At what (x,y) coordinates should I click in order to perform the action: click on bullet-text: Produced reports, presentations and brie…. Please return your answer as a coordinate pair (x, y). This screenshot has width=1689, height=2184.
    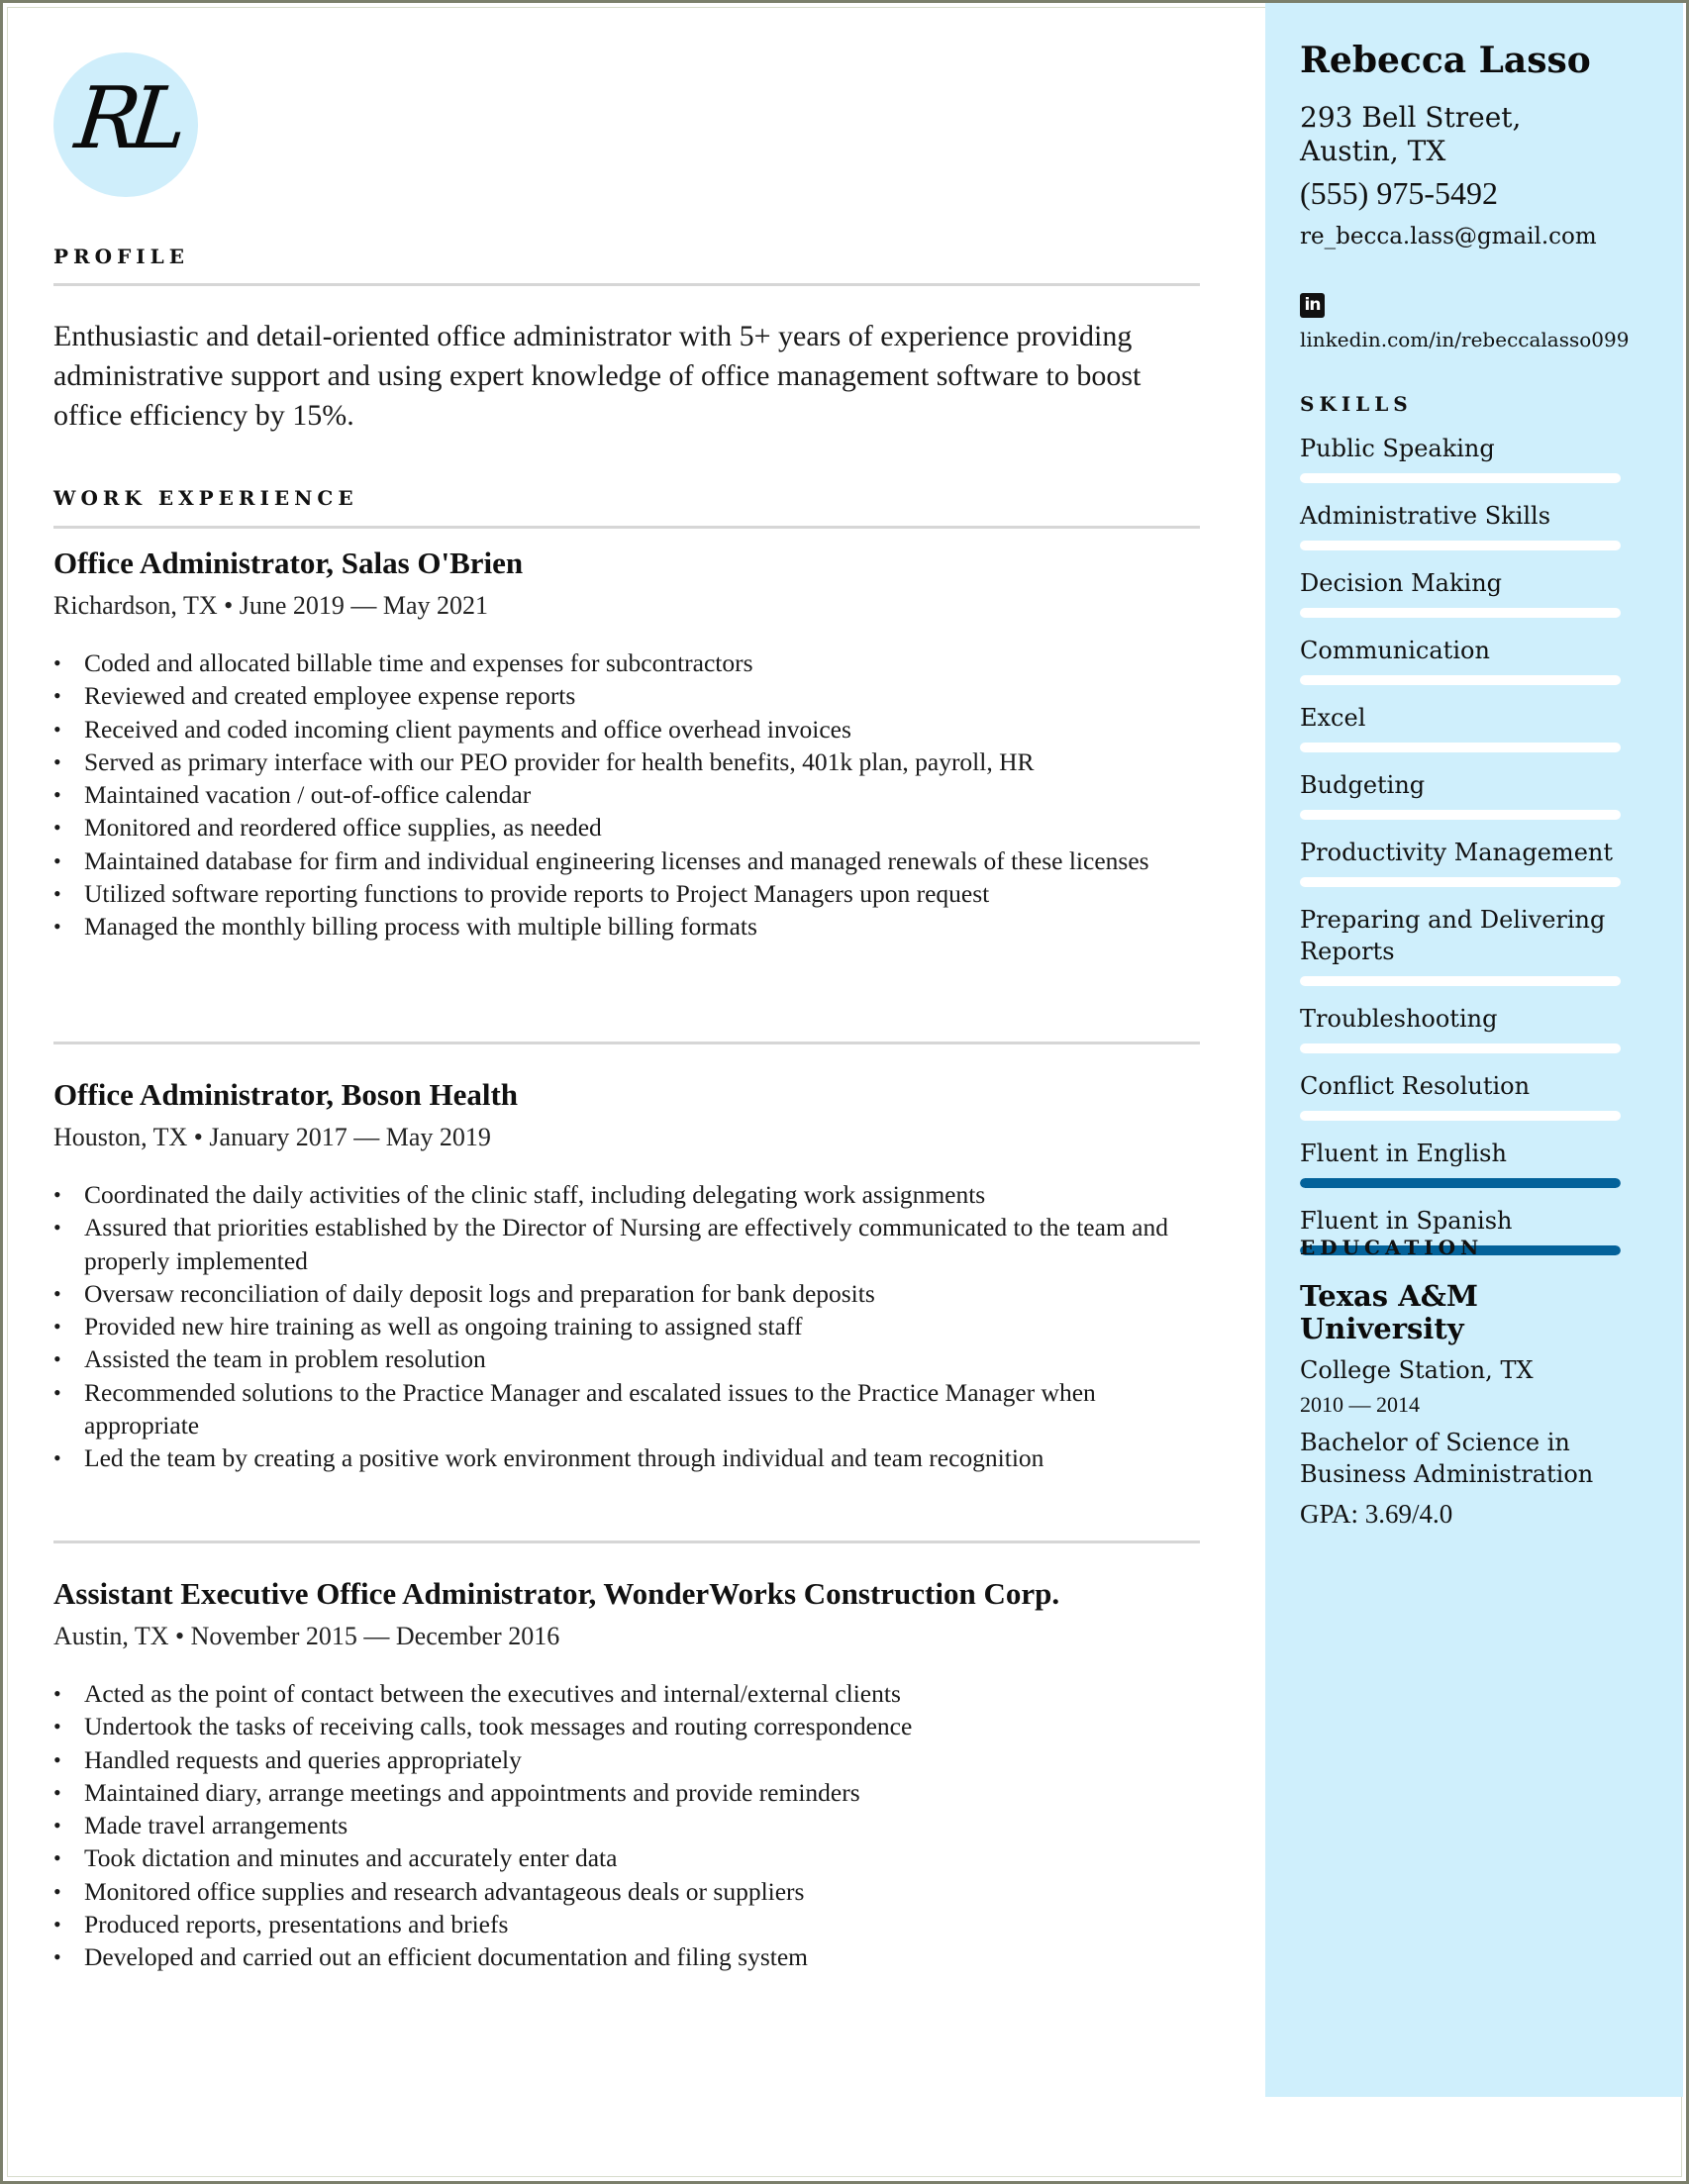
    Looking at the image, I should click on (296, 1924).